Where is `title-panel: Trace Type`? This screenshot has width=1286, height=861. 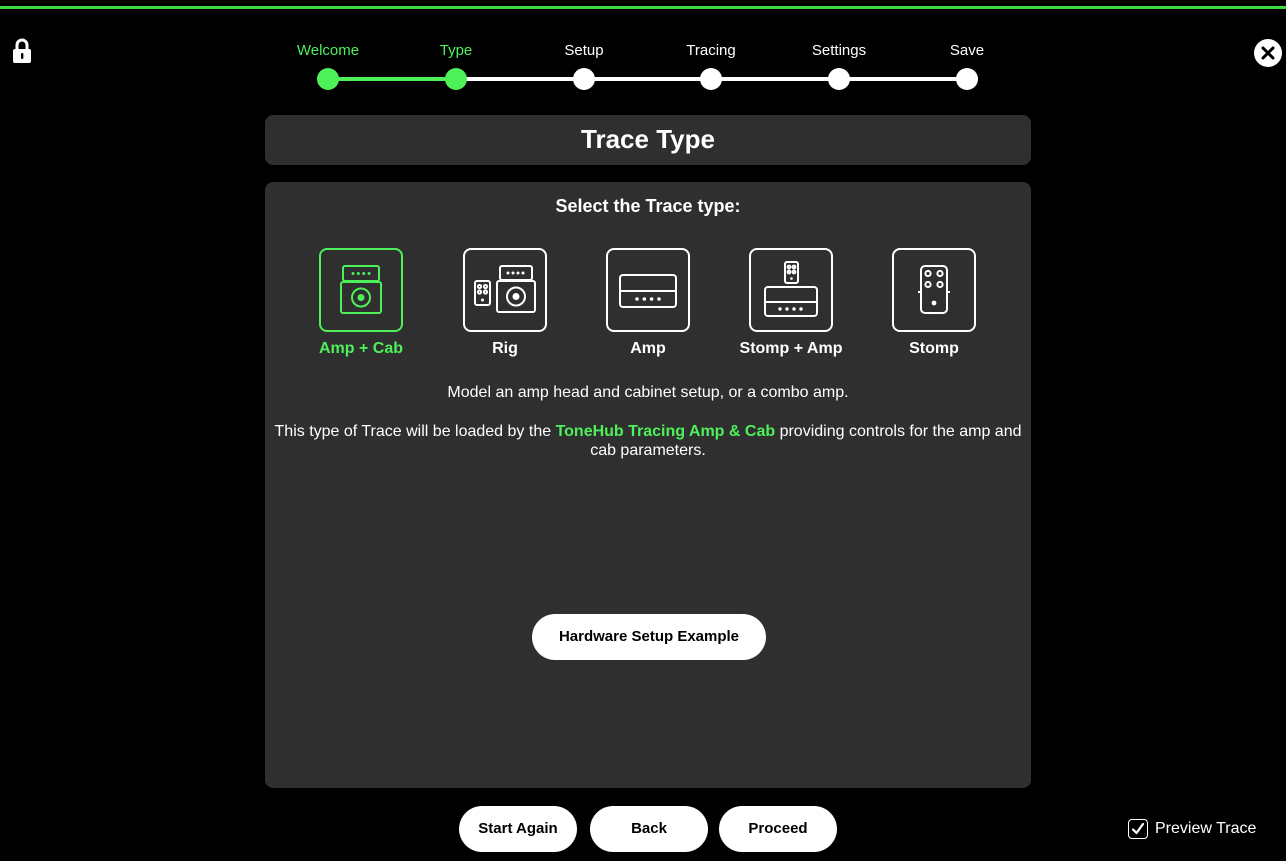
title-panel: Trace Type is located at coordinates (648, 140).